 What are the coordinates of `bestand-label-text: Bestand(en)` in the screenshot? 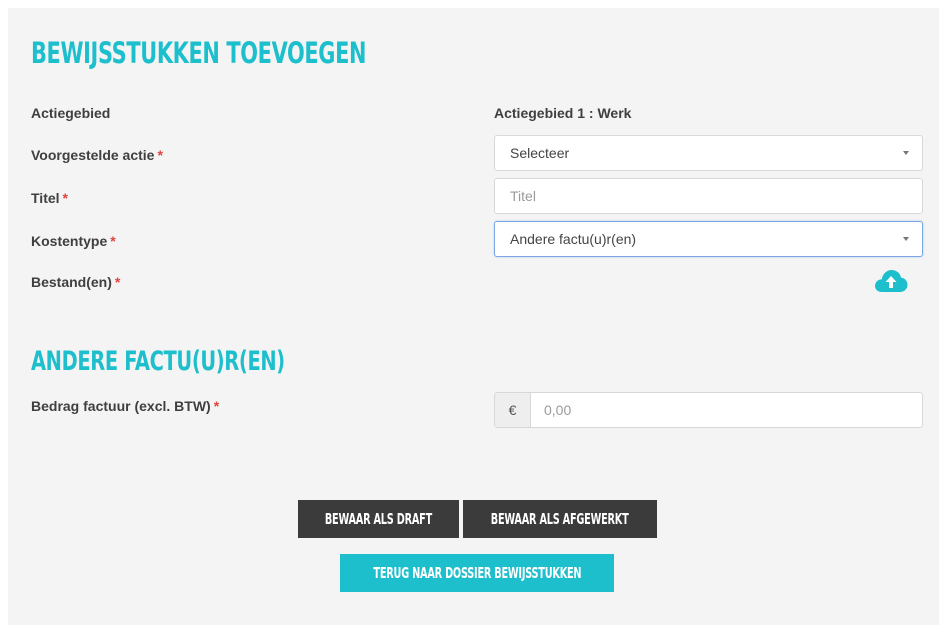 It's located at (71, 282).